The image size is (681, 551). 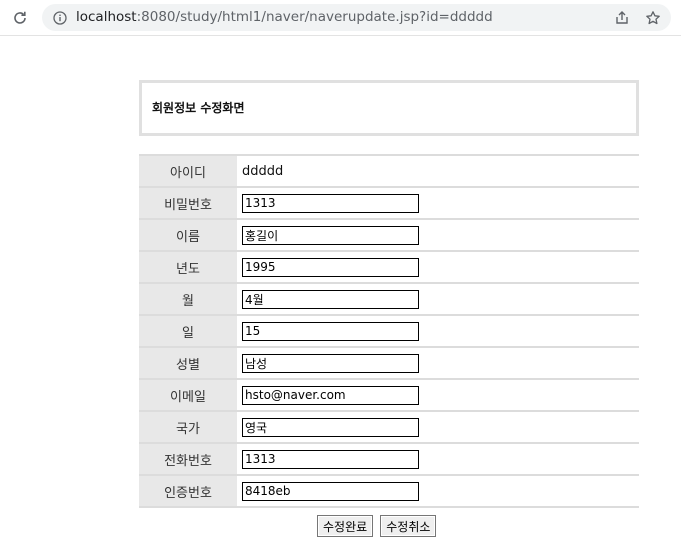 What do you see at coordinates (330, 491) in the screenshot?
I see `auth-code-input` at bounding box center [330, 491].